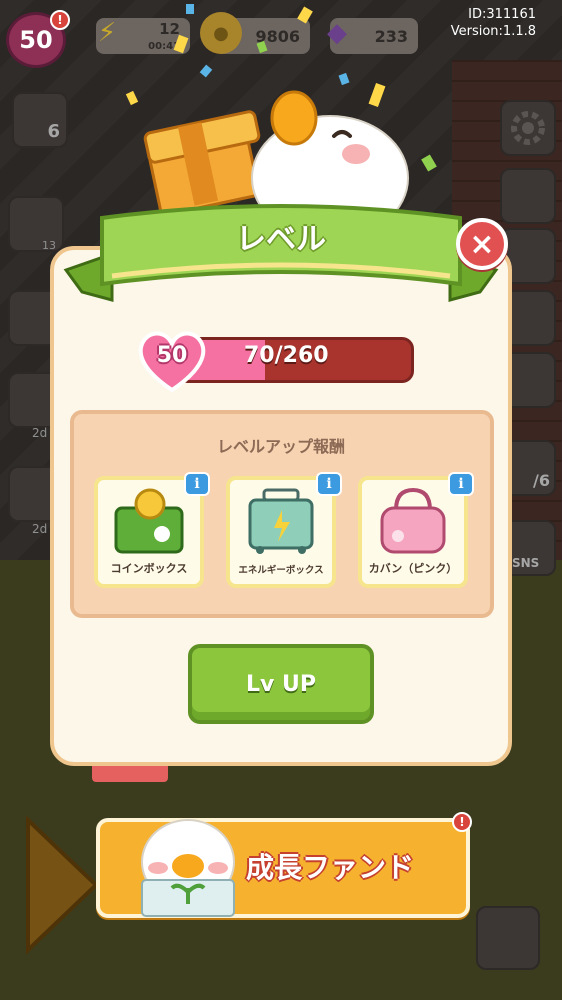 This screenshot has height=1000, width=562. I want to click on reward-label: カバン（ピンク）, so click(413, 568).